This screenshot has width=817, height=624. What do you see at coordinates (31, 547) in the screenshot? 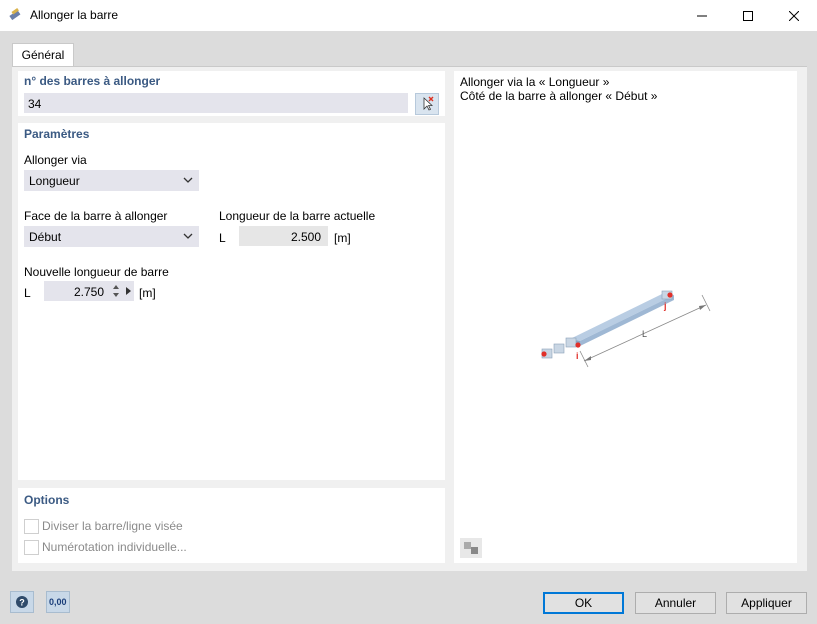
I see `numbering-checkbox` at bounding box center [31, 547].